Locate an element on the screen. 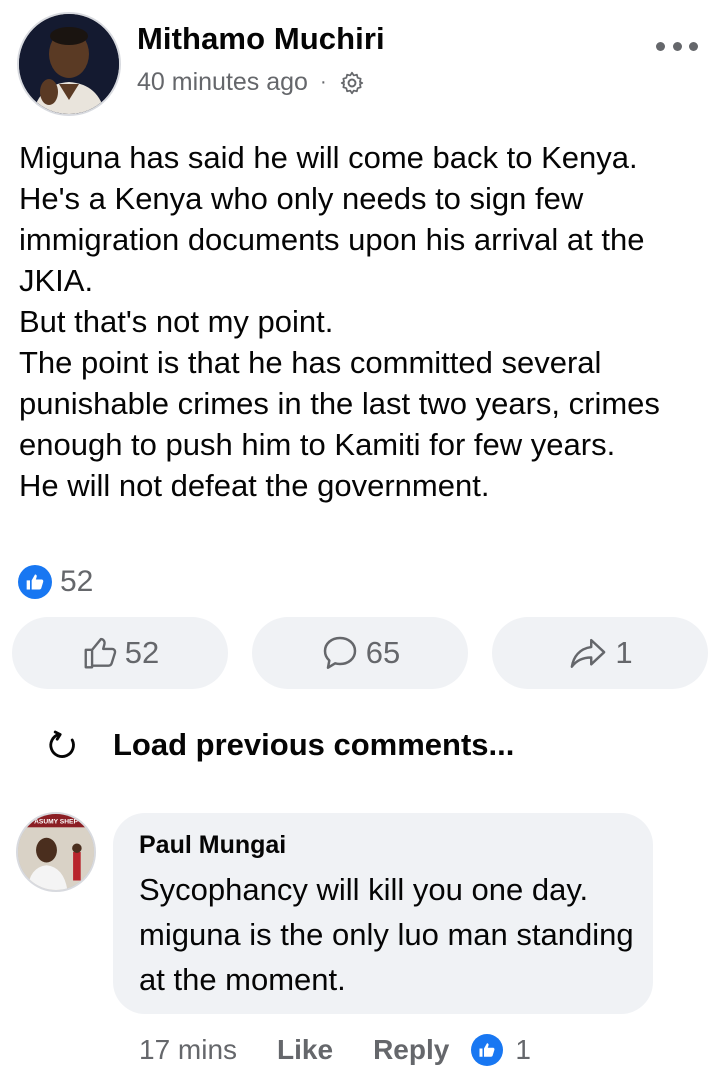 The image size is (720, 1070). comment-like-reaction-icon is located at coordinates (487, 1050).